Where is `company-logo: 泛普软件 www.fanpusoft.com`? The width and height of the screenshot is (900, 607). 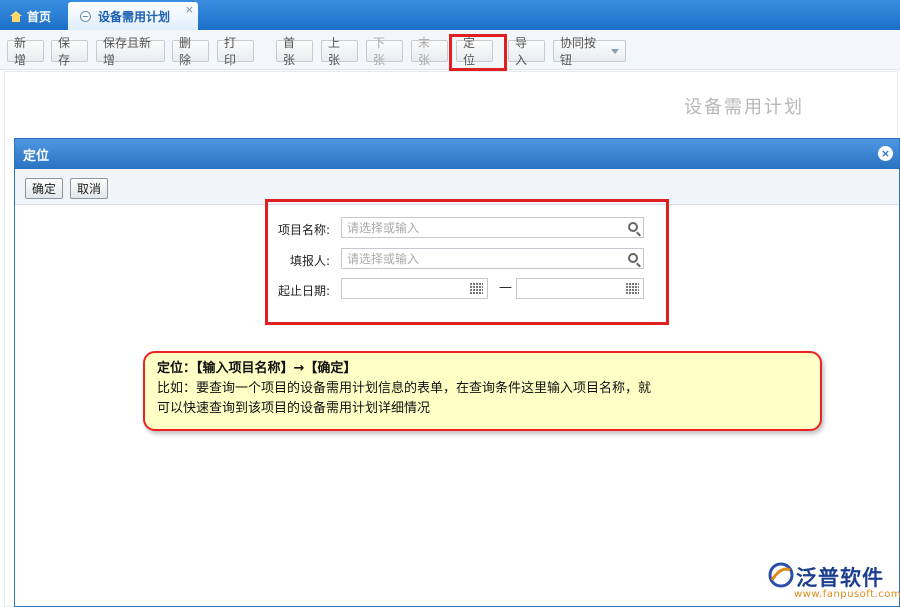 company-logo: 泛普软件 www.fanpusoft.com is located at coordinates (834, 582).